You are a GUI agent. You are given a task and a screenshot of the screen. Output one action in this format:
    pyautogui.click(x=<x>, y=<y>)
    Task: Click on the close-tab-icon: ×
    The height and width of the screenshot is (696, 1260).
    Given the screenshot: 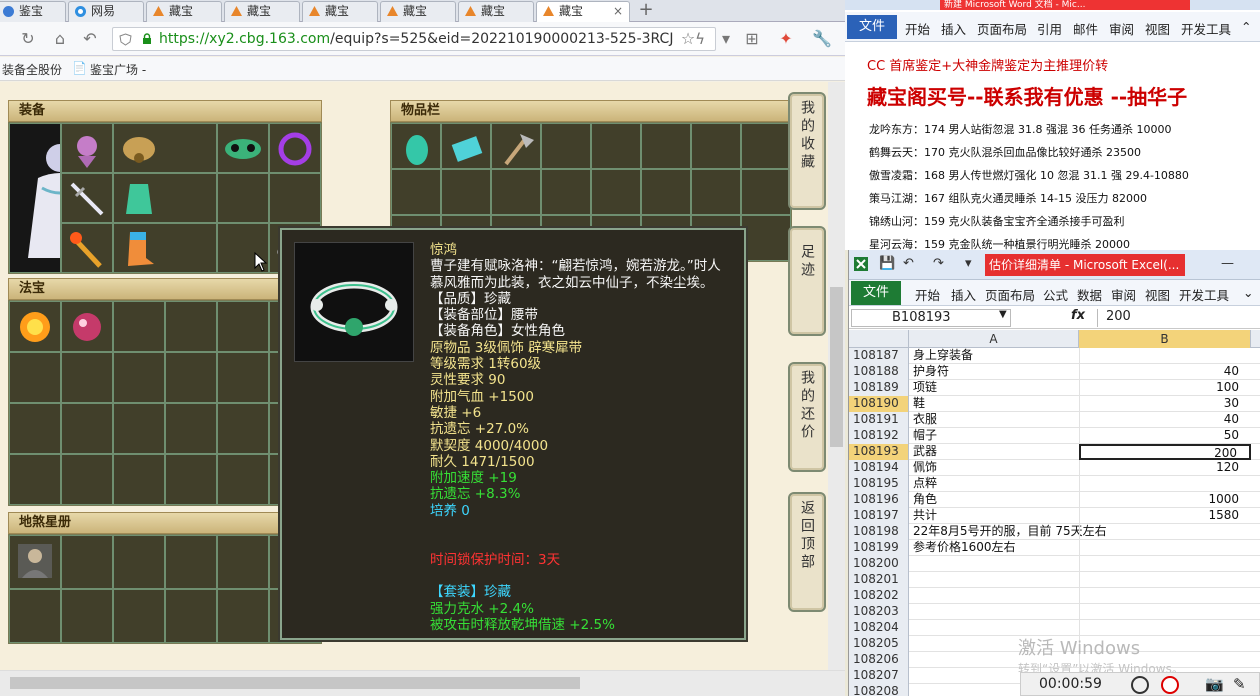 What is the action you would take?
    pyautogui.click(x=618, y=11)
    